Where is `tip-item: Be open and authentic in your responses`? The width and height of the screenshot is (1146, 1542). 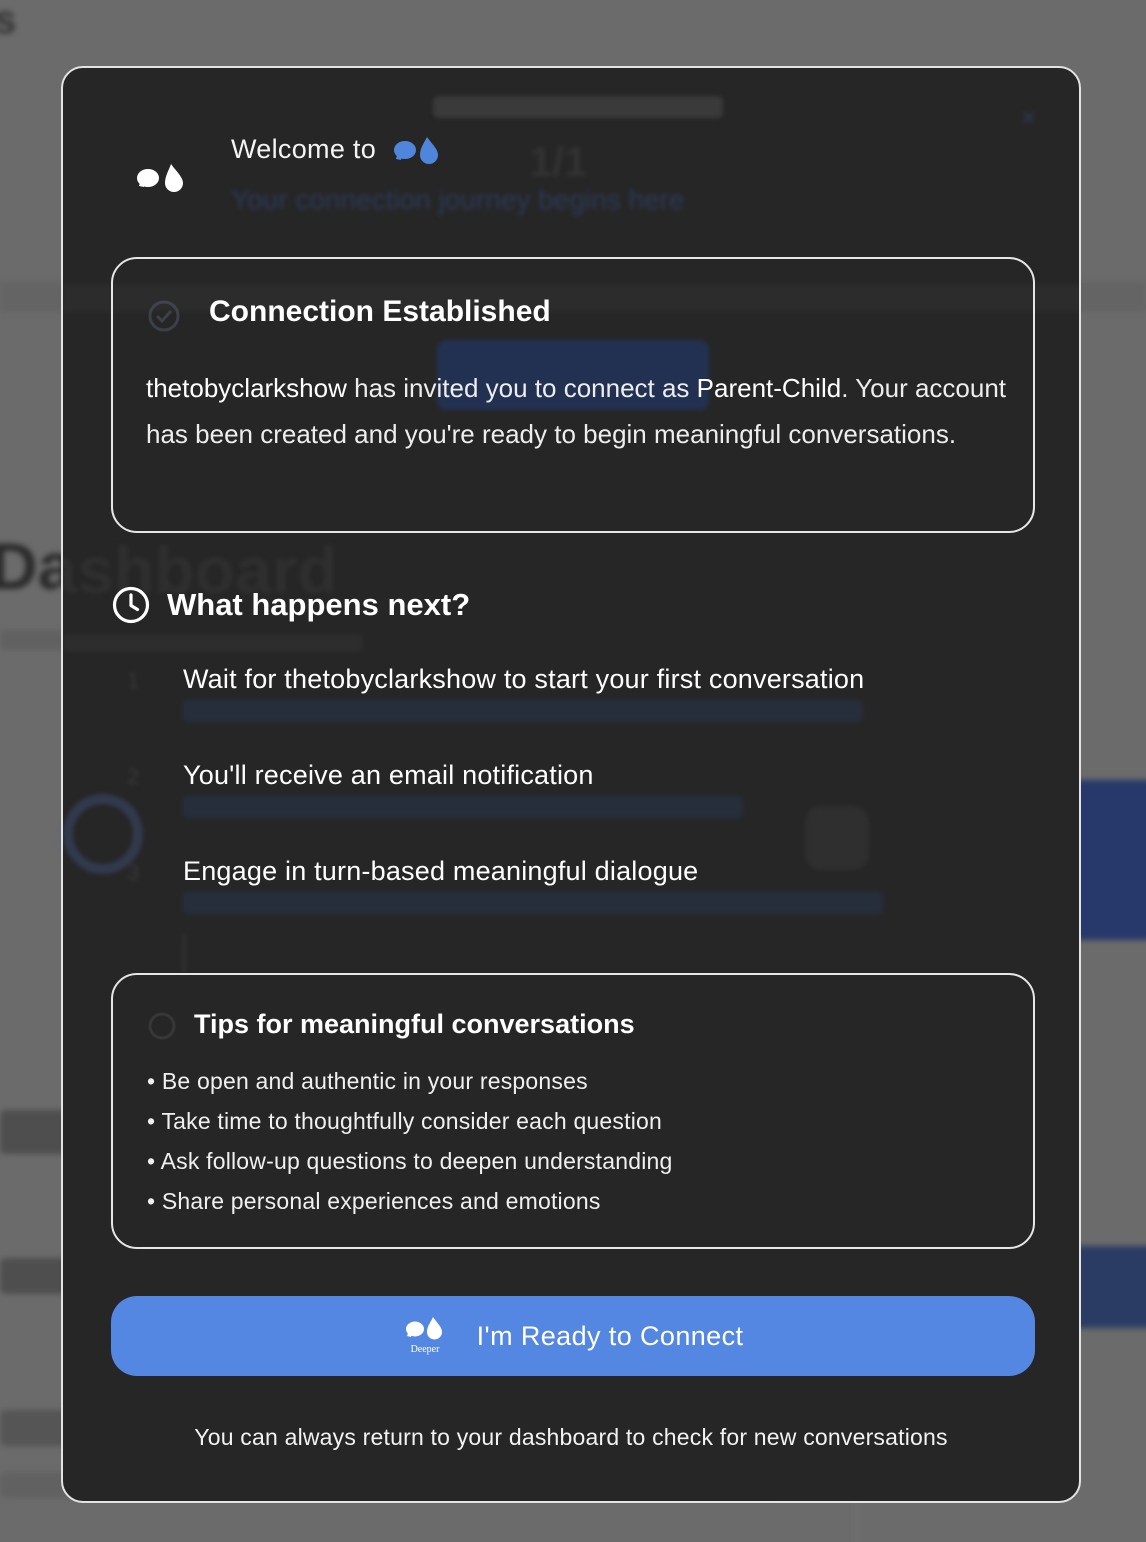 tip-item: Be open and authentic in your responses is located at coordinates (410, 1081).